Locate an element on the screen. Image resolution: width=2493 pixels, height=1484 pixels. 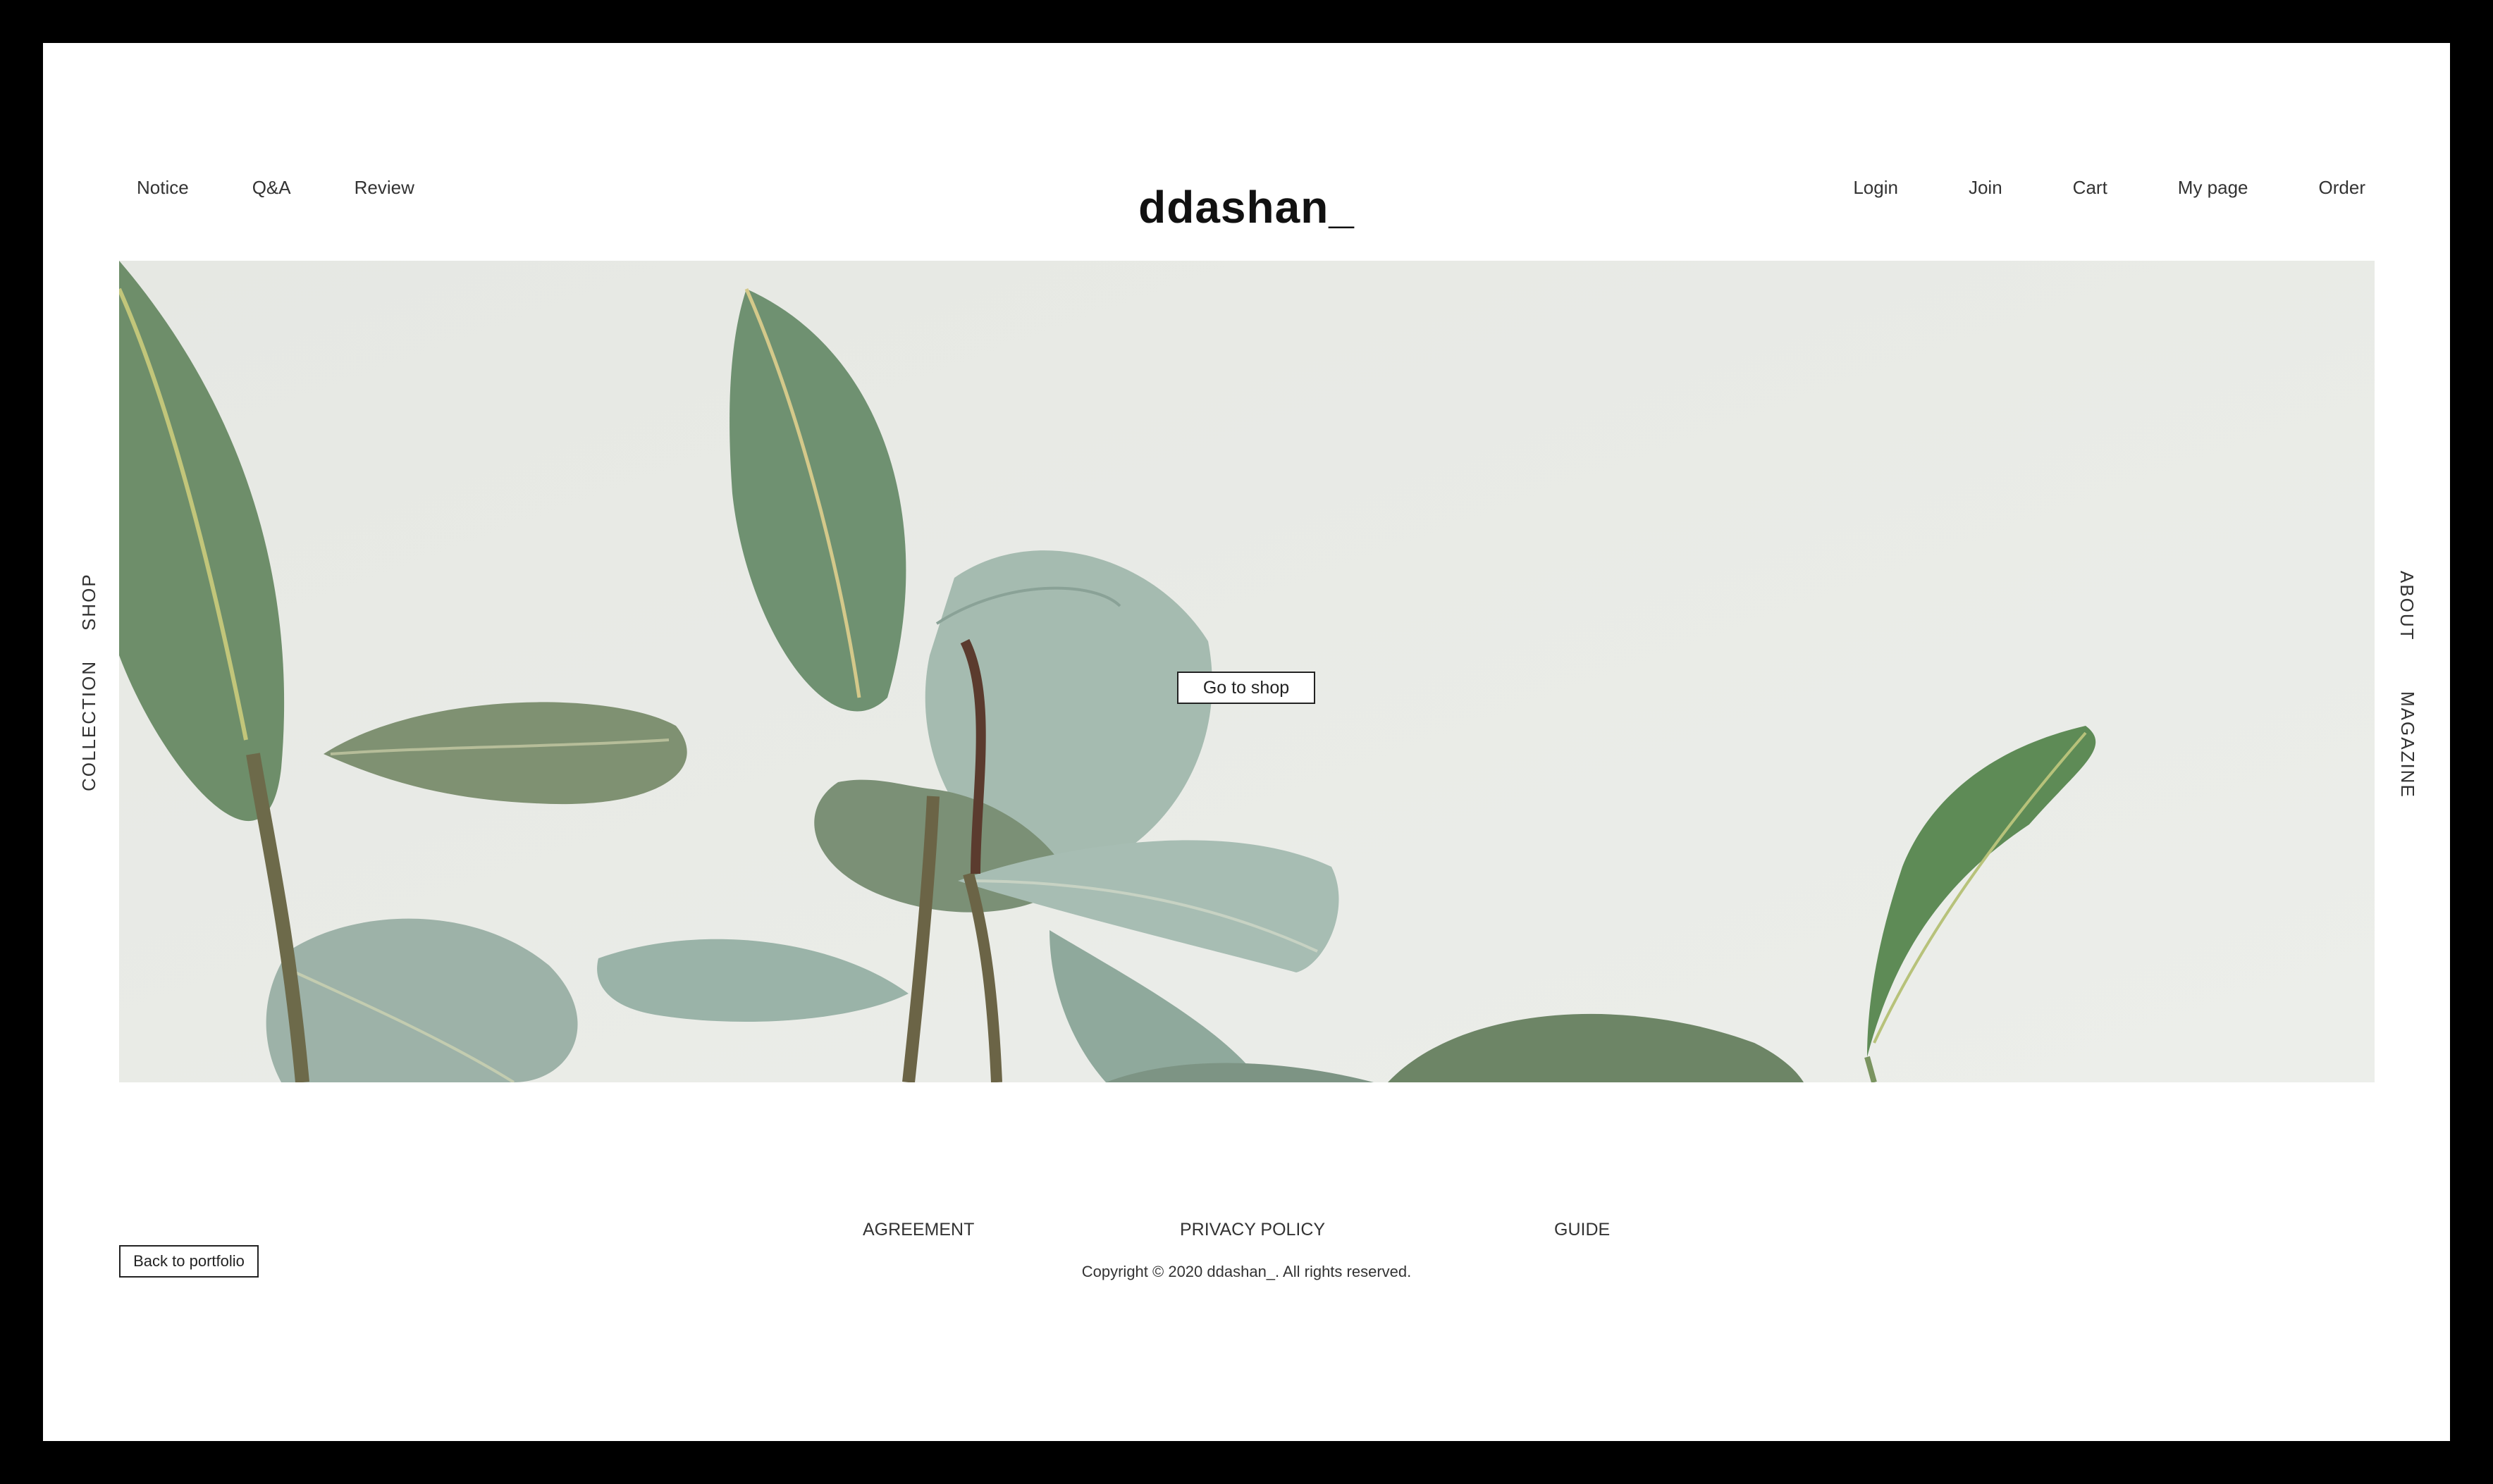
side-nav-about: ABOUT is located at coordinates (2407, 607).